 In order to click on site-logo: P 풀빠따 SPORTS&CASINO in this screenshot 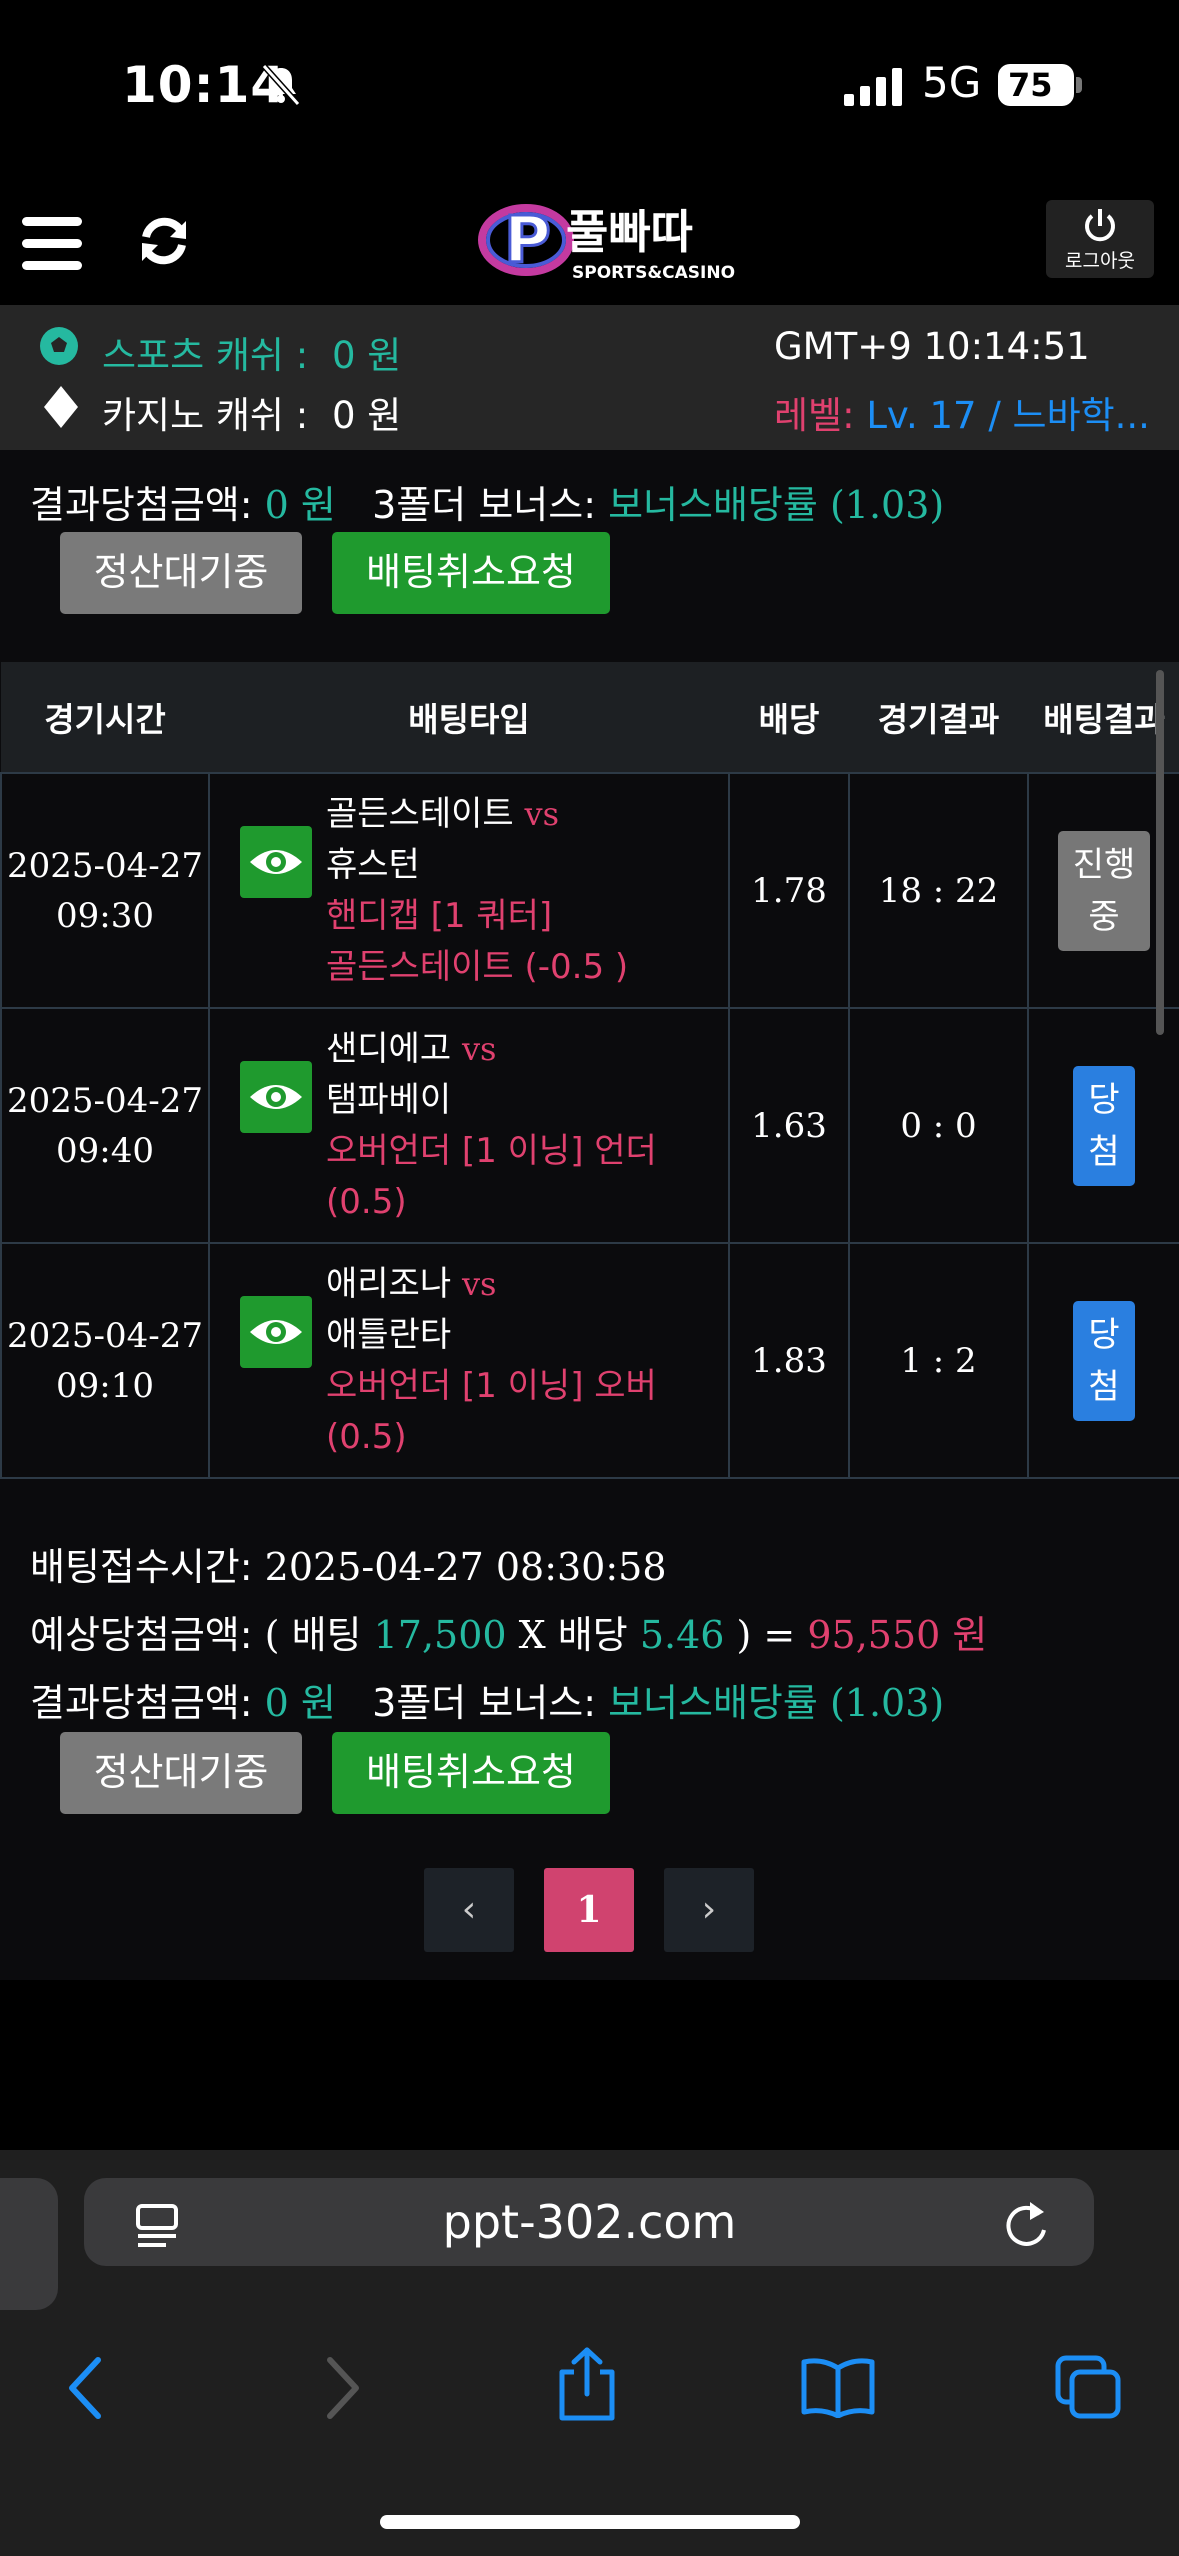, I will do `click(608, 241)`.